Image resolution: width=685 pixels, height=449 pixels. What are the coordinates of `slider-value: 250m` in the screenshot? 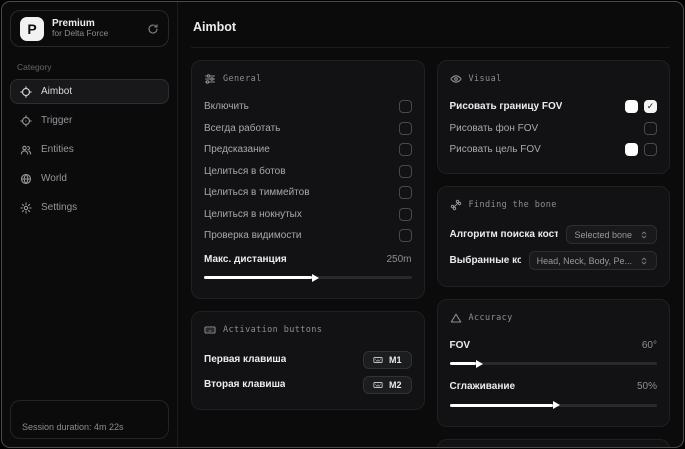 It's located at (399, 259).